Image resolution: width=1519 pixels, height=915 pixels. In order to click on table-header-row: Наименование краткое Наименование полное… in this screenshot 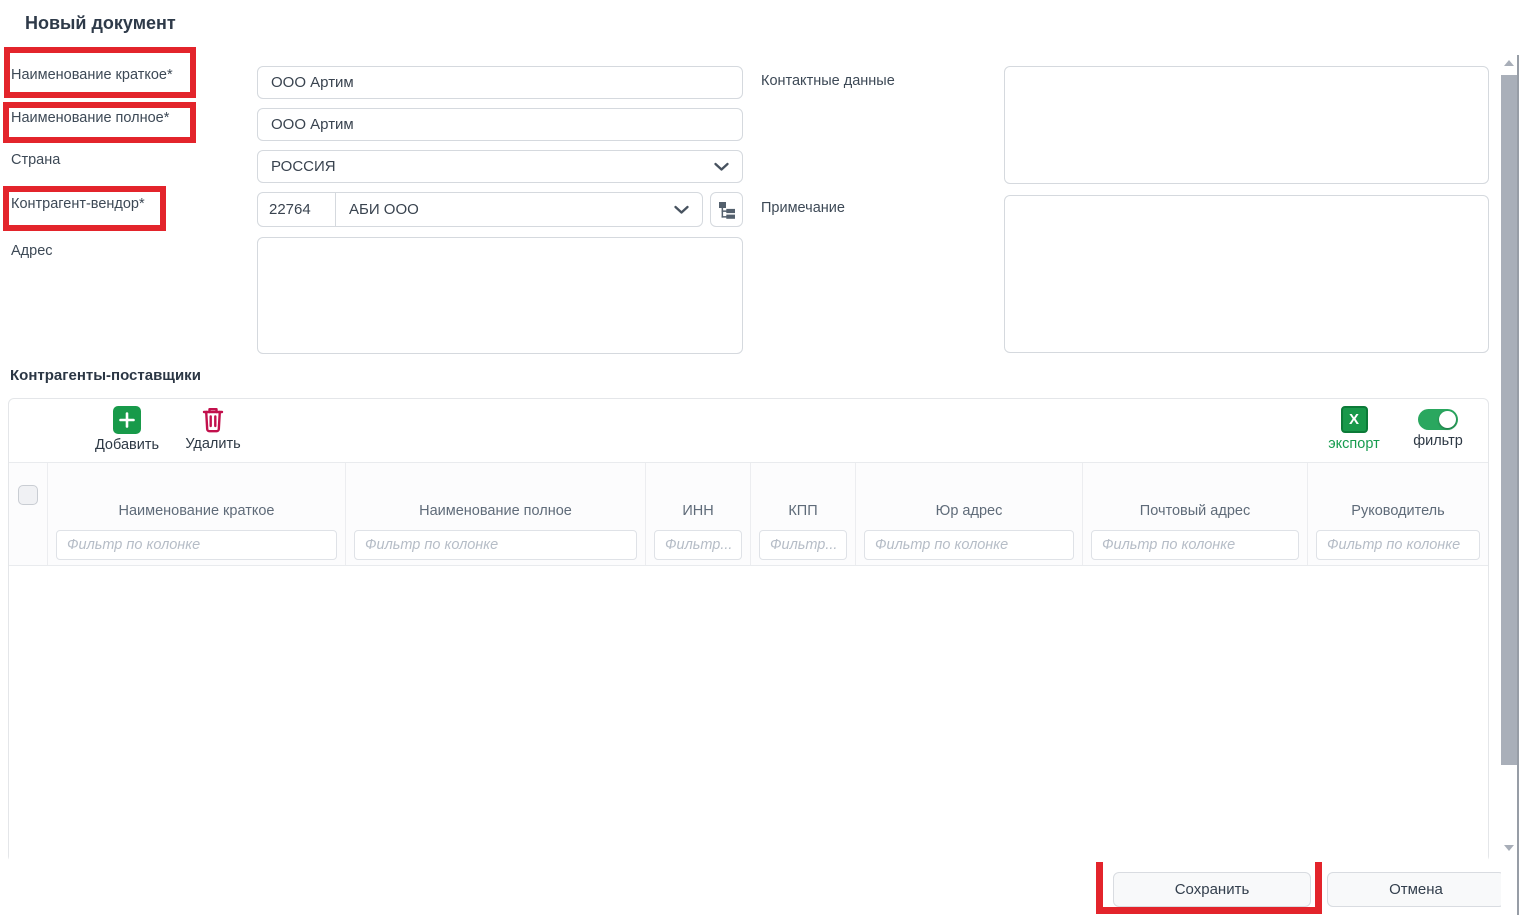, I will do `click(748, 514)`.